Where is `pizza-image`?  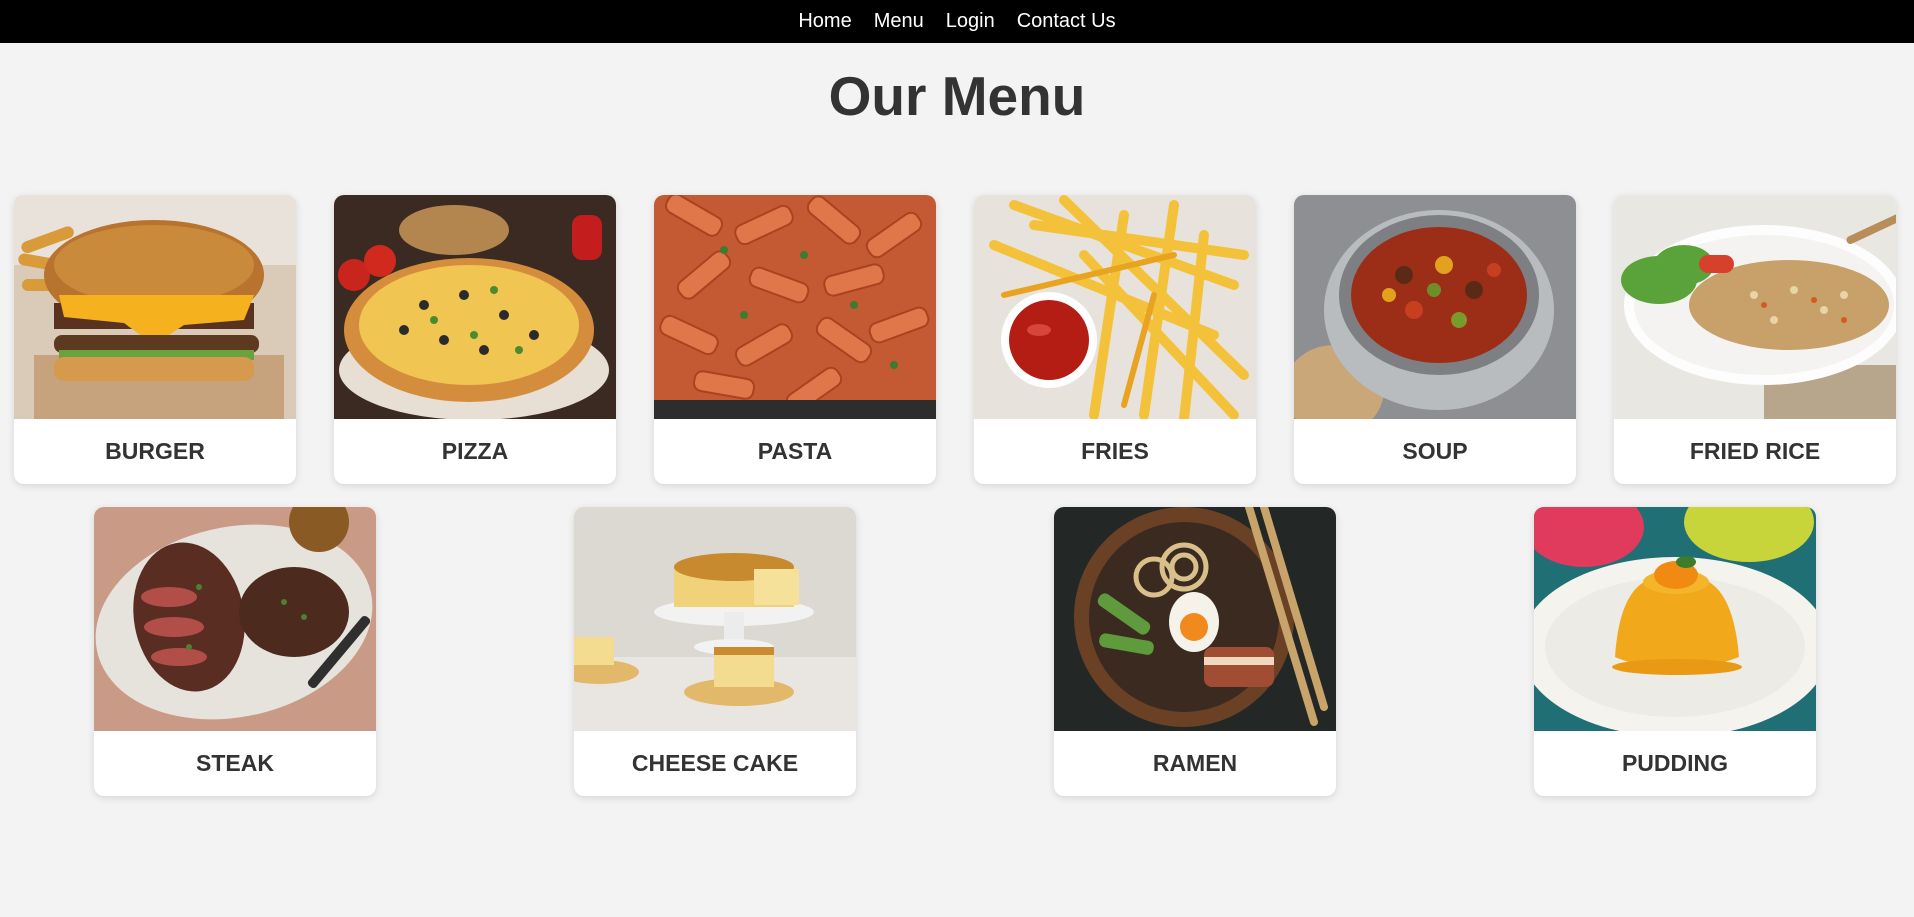
pizza-image is located at coordinates (475, 307).